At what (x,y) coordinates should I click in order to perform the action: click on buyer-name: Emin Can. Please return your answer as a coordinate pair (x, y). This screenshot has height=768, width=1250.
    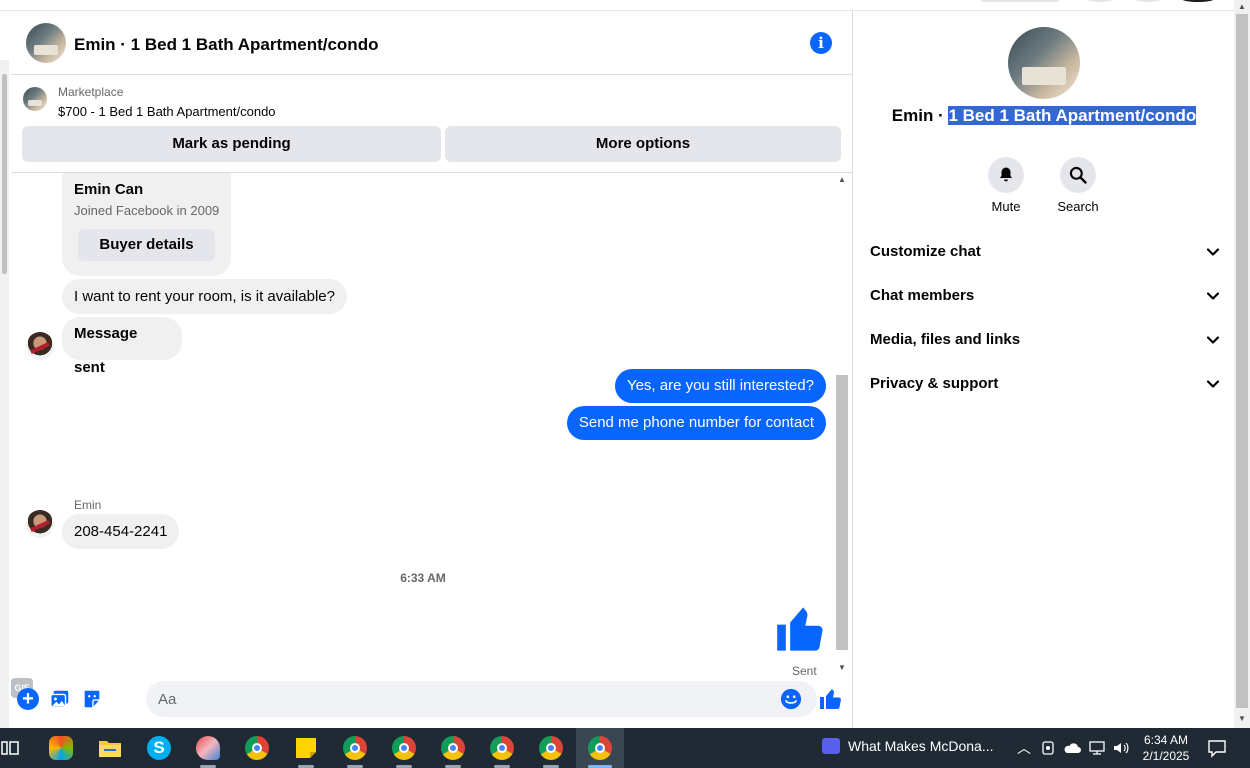
    Looking at the image, I should click on (109, 189).